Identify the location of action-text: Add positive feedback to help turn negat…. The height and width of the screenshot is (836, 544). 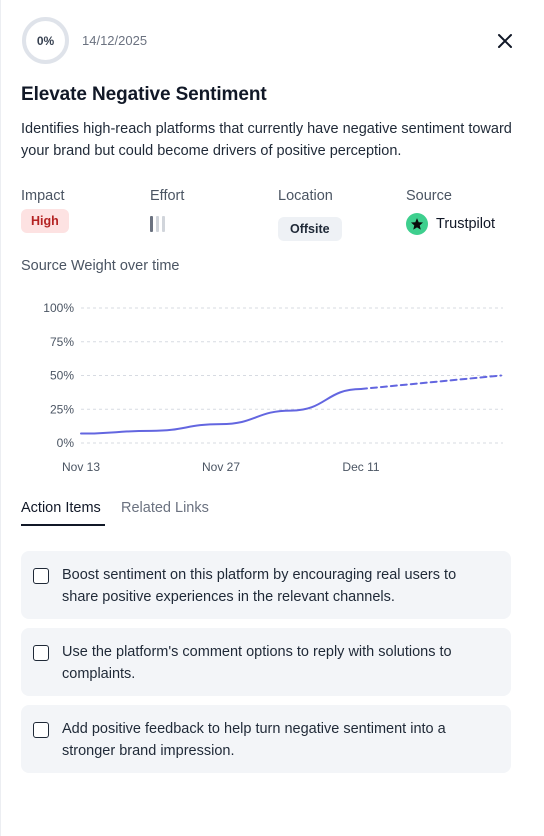
(254, 740).